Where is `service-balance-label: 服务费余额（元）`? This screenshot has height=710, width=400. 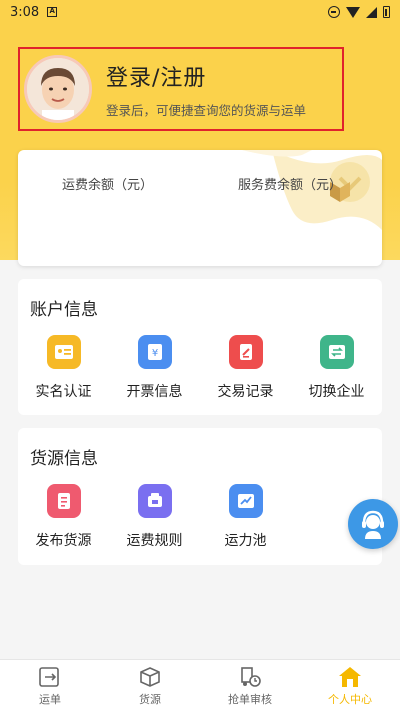
service-balance-label: 服务费余额（元） is located at coordinates (290, 183).